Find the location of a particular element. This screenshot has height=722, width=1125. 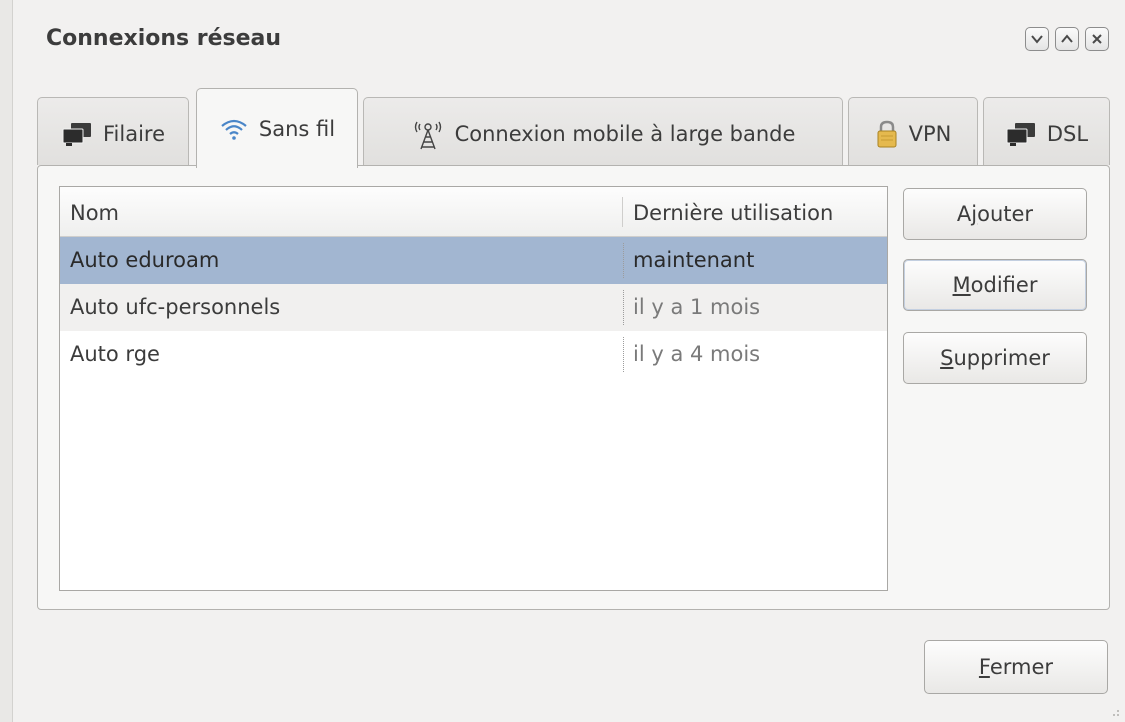

button-label: Supprimer is located at coordinates (995, 358).